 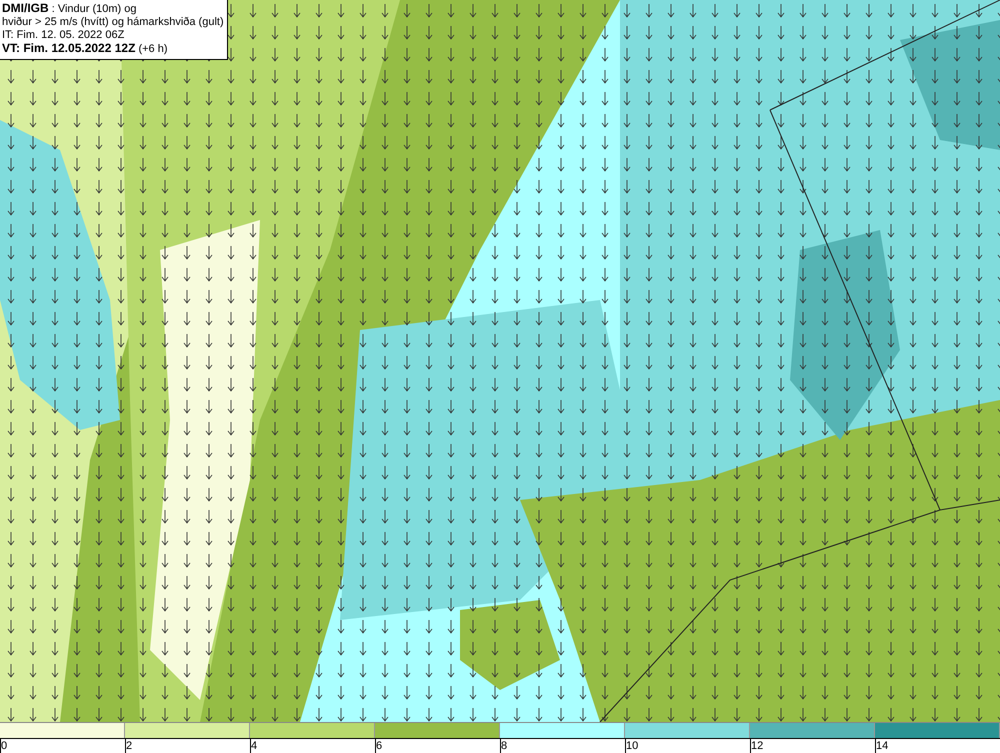 I want to click on legend-label: 14, so click(x=882, y=745).